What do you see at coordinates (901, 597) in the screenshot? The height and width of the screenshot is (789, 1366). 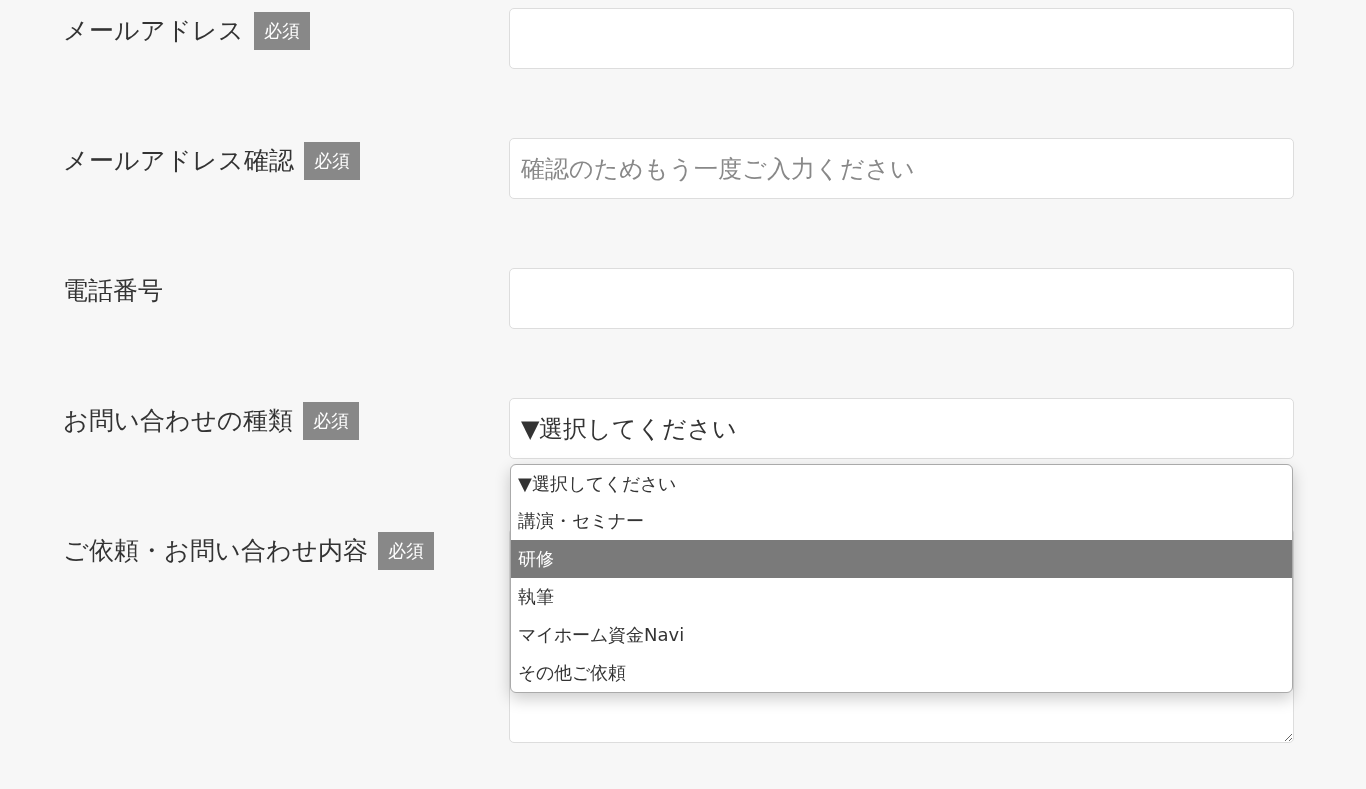 I see `dropdown-option: 執筆` at bounding box center [901, 597].